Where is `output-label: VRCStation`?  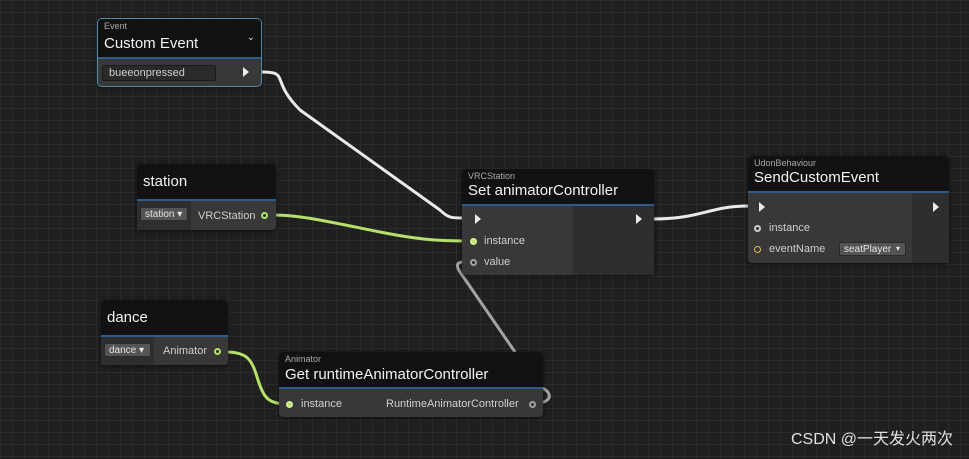 output-label: VRCStation is located at coordinates (227, 216).